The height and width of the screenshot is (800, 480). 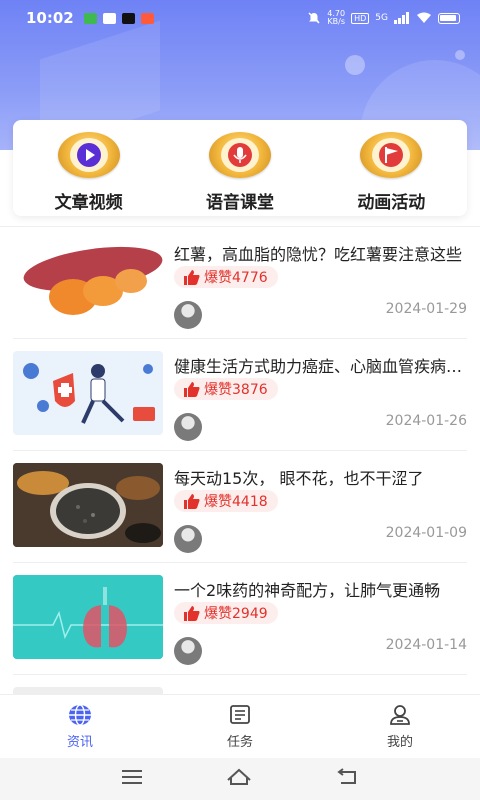 What do you see at coordinates (426, 309) in the screenshot?
I see `article-date: 2024-01-29` at bounding box center [426, 309].